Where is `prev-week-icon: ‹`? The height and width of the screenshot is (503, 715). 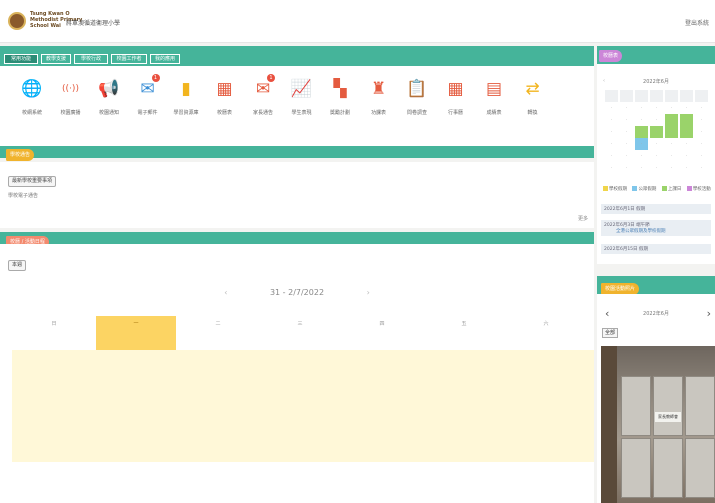 prev-week-icon: ‹ is located at coordinates (225, 292).